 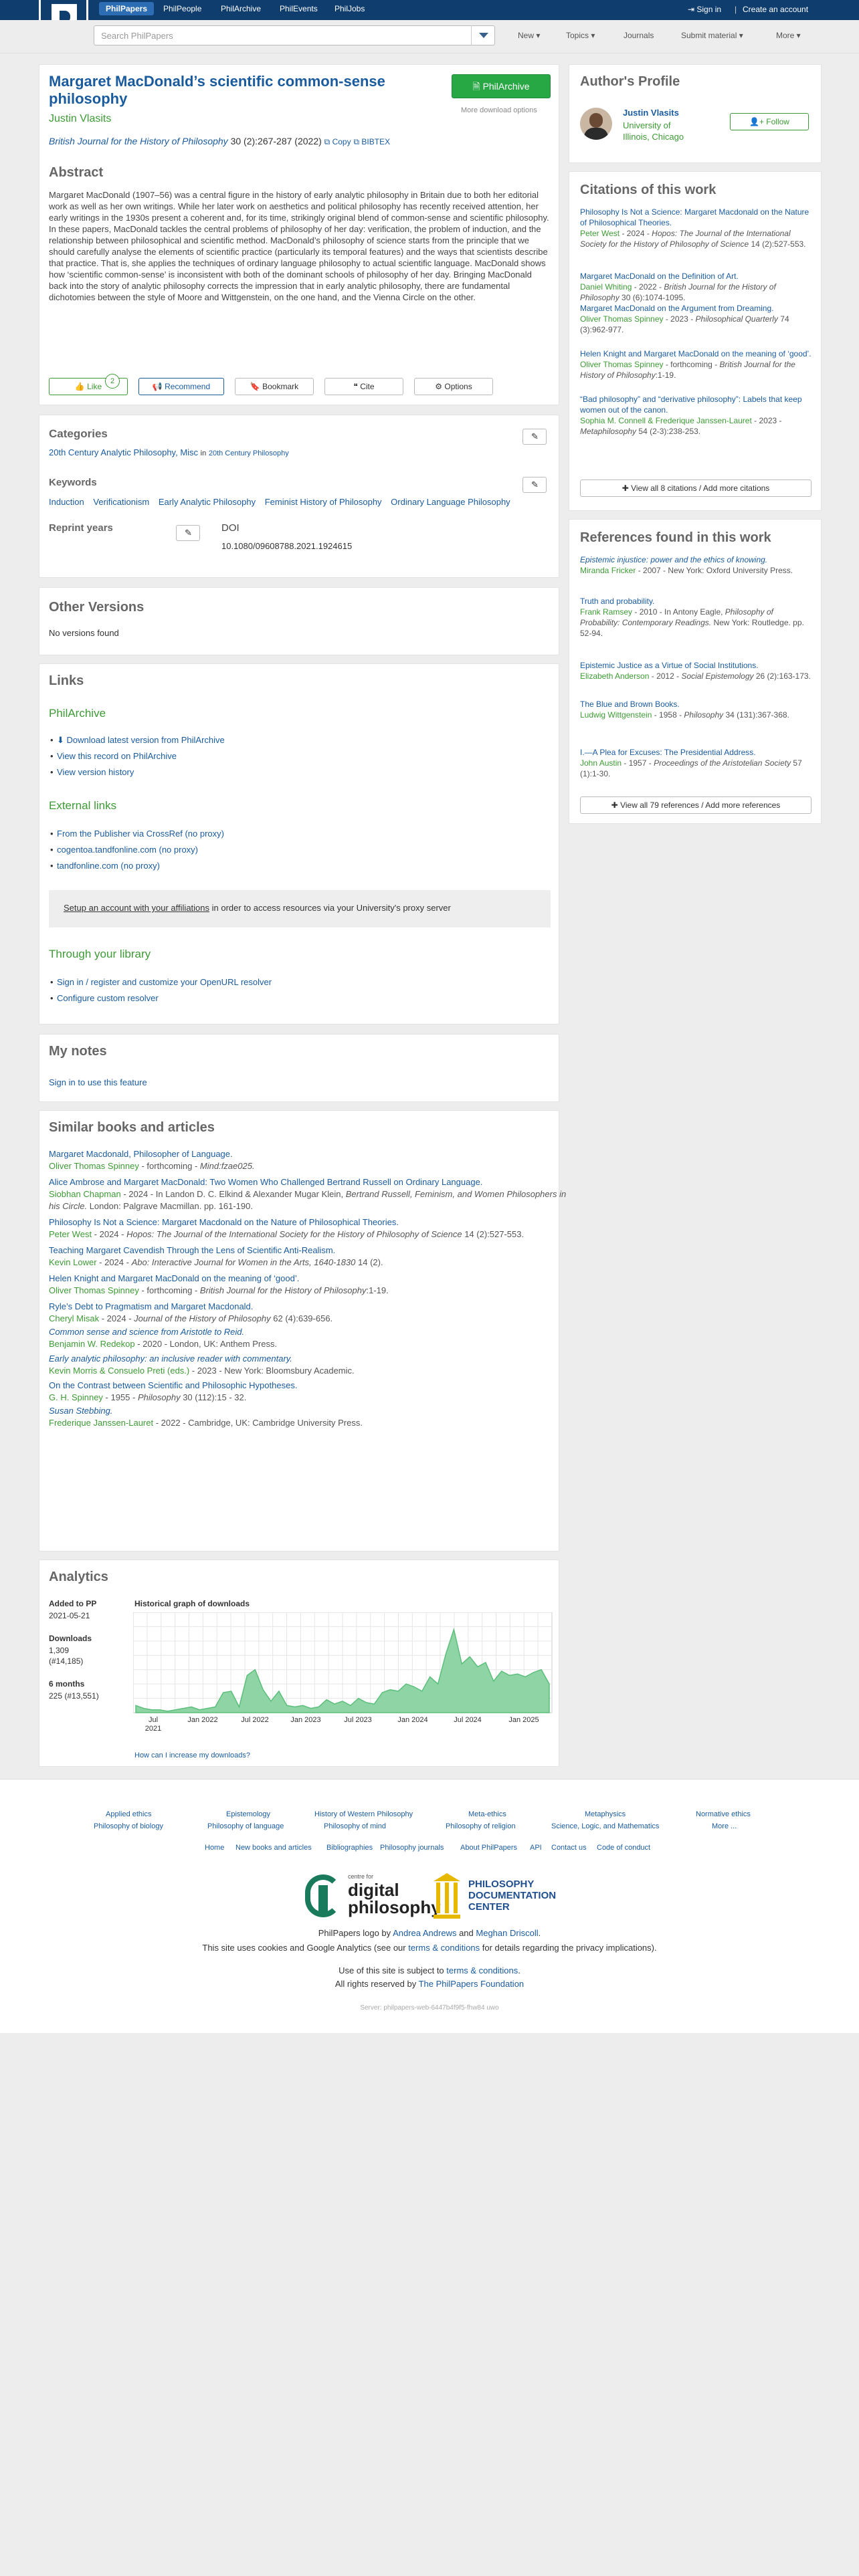 I want to click on cite-button: ❝ Cite, so click(x=363, y=387).